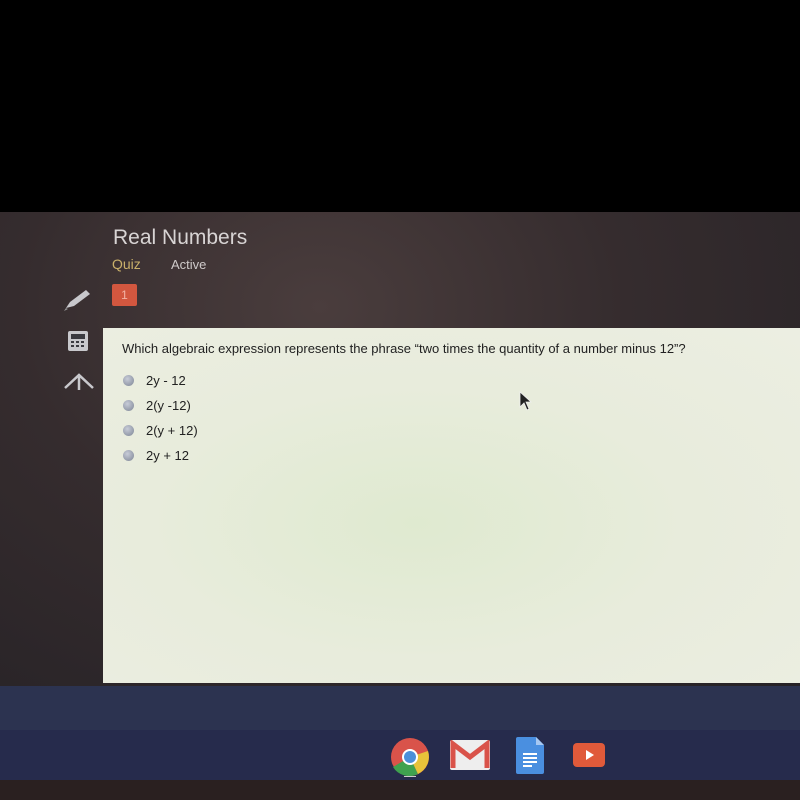 The height and width of the screenshot is (800, 800). Describe the element at coordinates (188, 264) in the screenshot. I see `tab-active: Active` at that location.